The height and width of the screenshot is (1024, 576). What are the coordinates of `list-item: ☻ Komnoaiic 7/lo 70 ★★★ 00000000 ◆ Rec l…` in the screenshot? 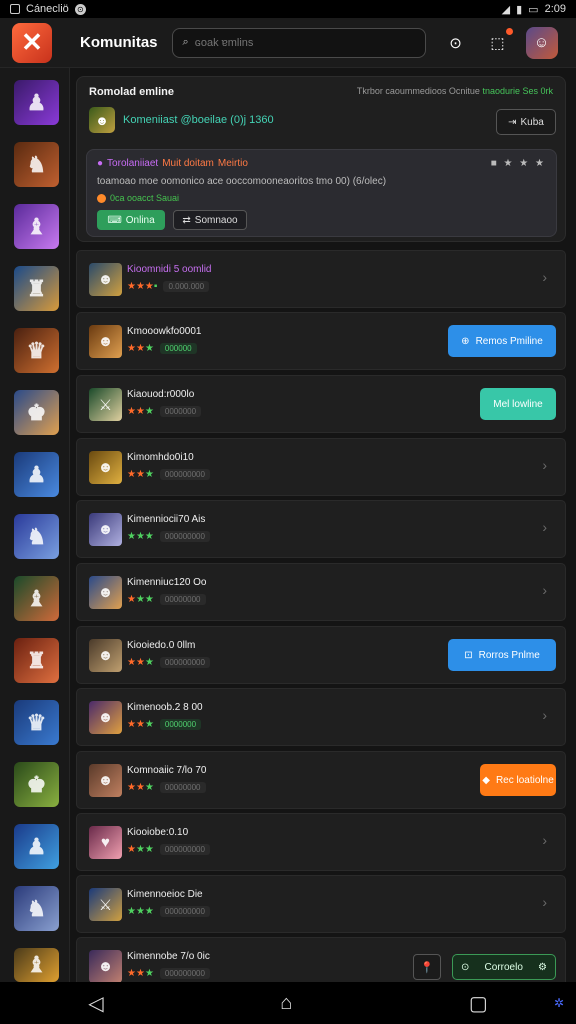 It's located at (321, 780).